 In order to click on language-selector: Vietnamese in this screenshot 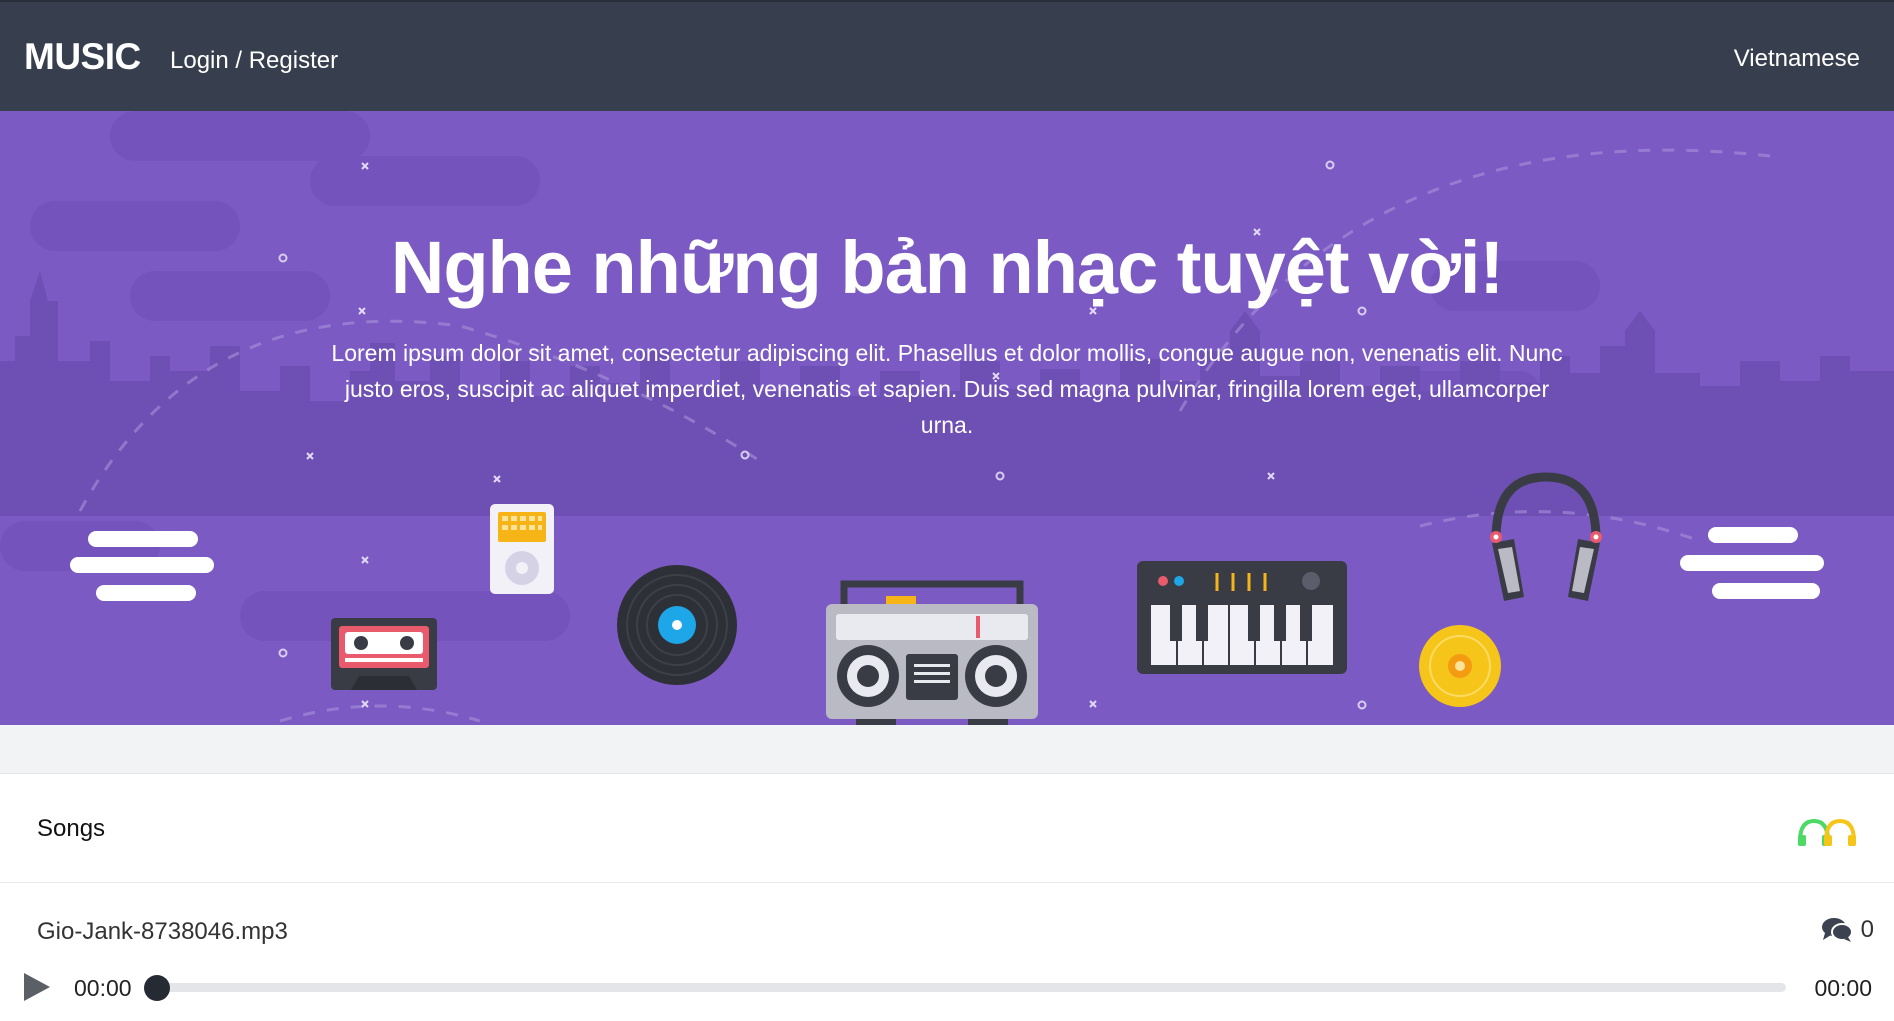, I will do `click(1797, 59)`.